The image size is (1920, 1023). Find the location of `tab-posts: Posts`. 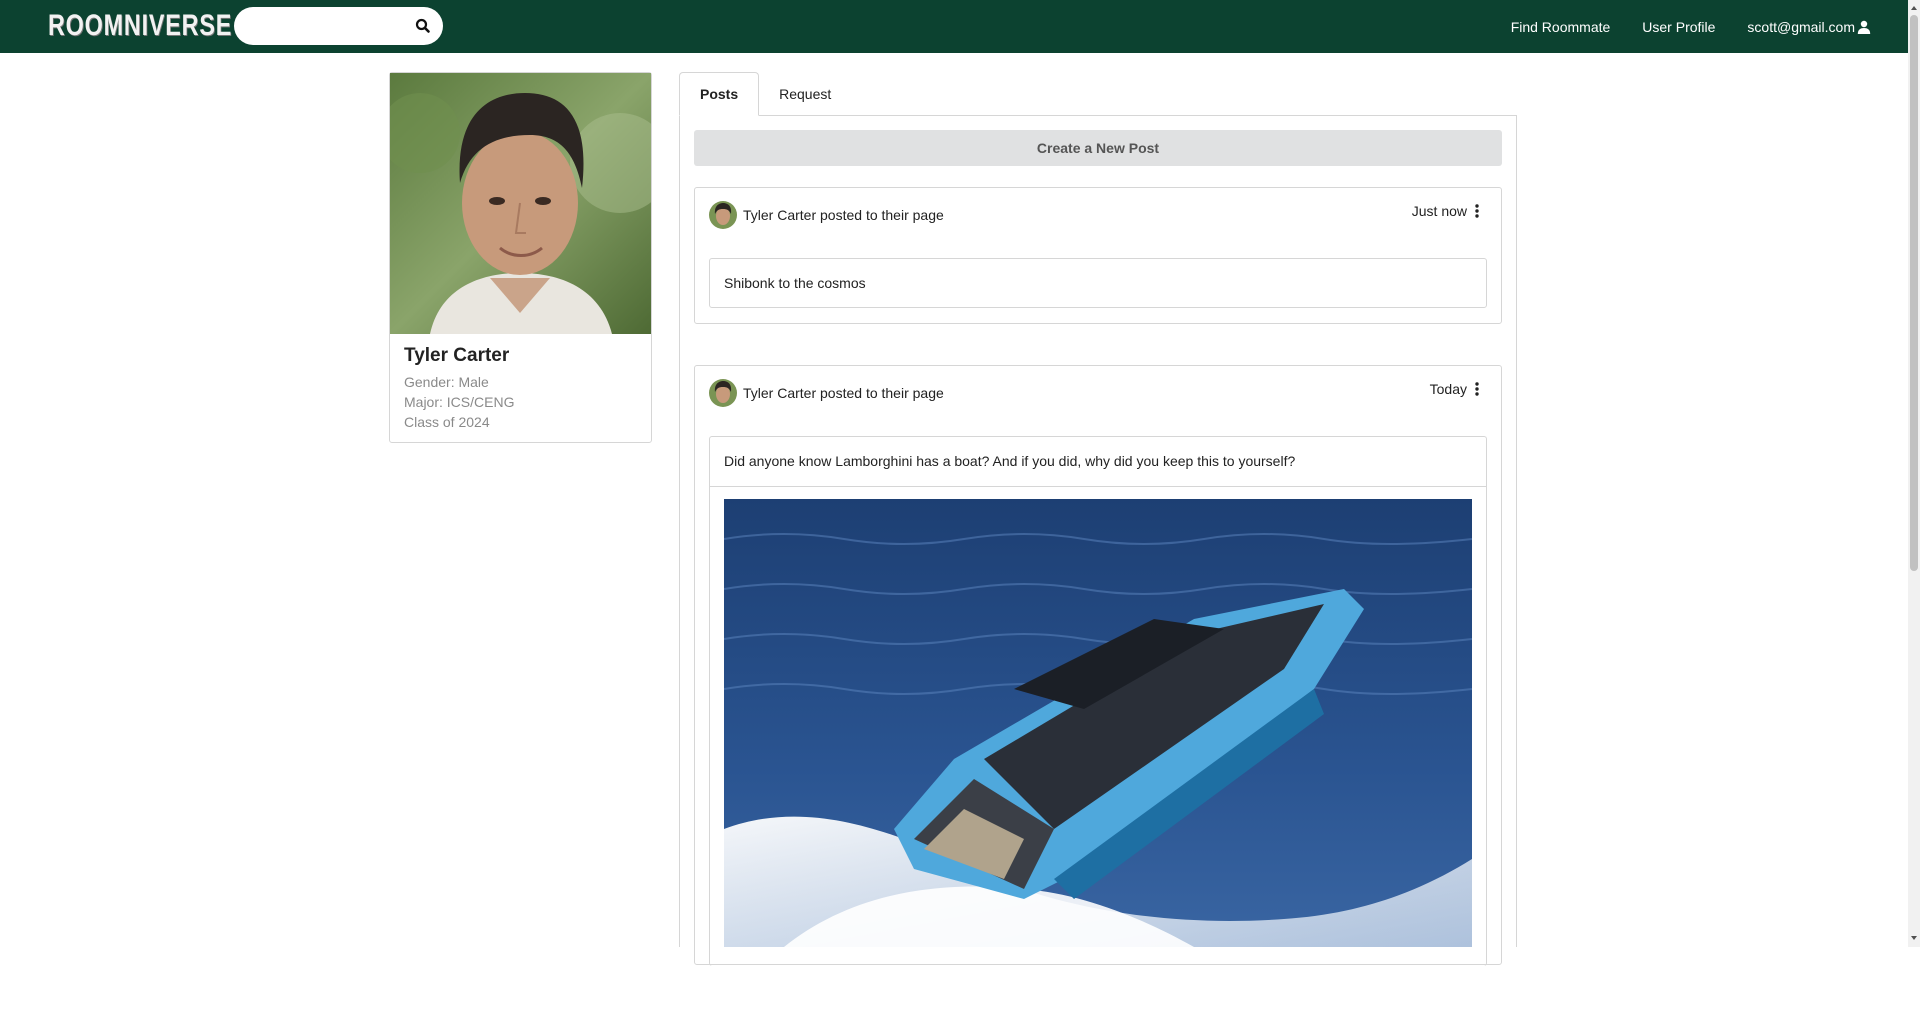

tab-posts: Posts is located at coordinates (719, 94).